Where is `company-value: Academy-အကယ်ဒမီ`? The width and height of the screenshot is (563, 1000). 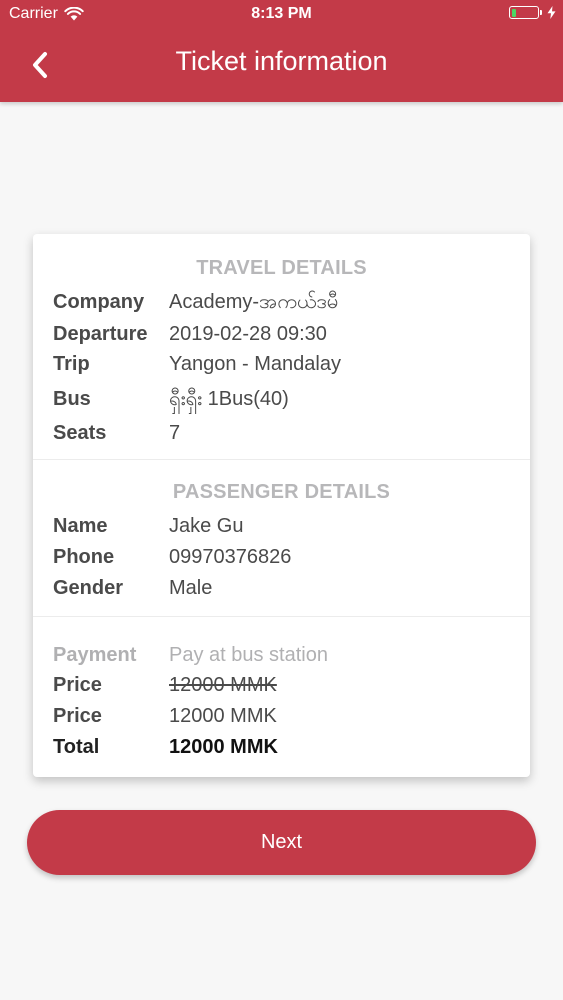 company-value: Academy-အကယ်ဒမီ is located at coordinates (254, 302).